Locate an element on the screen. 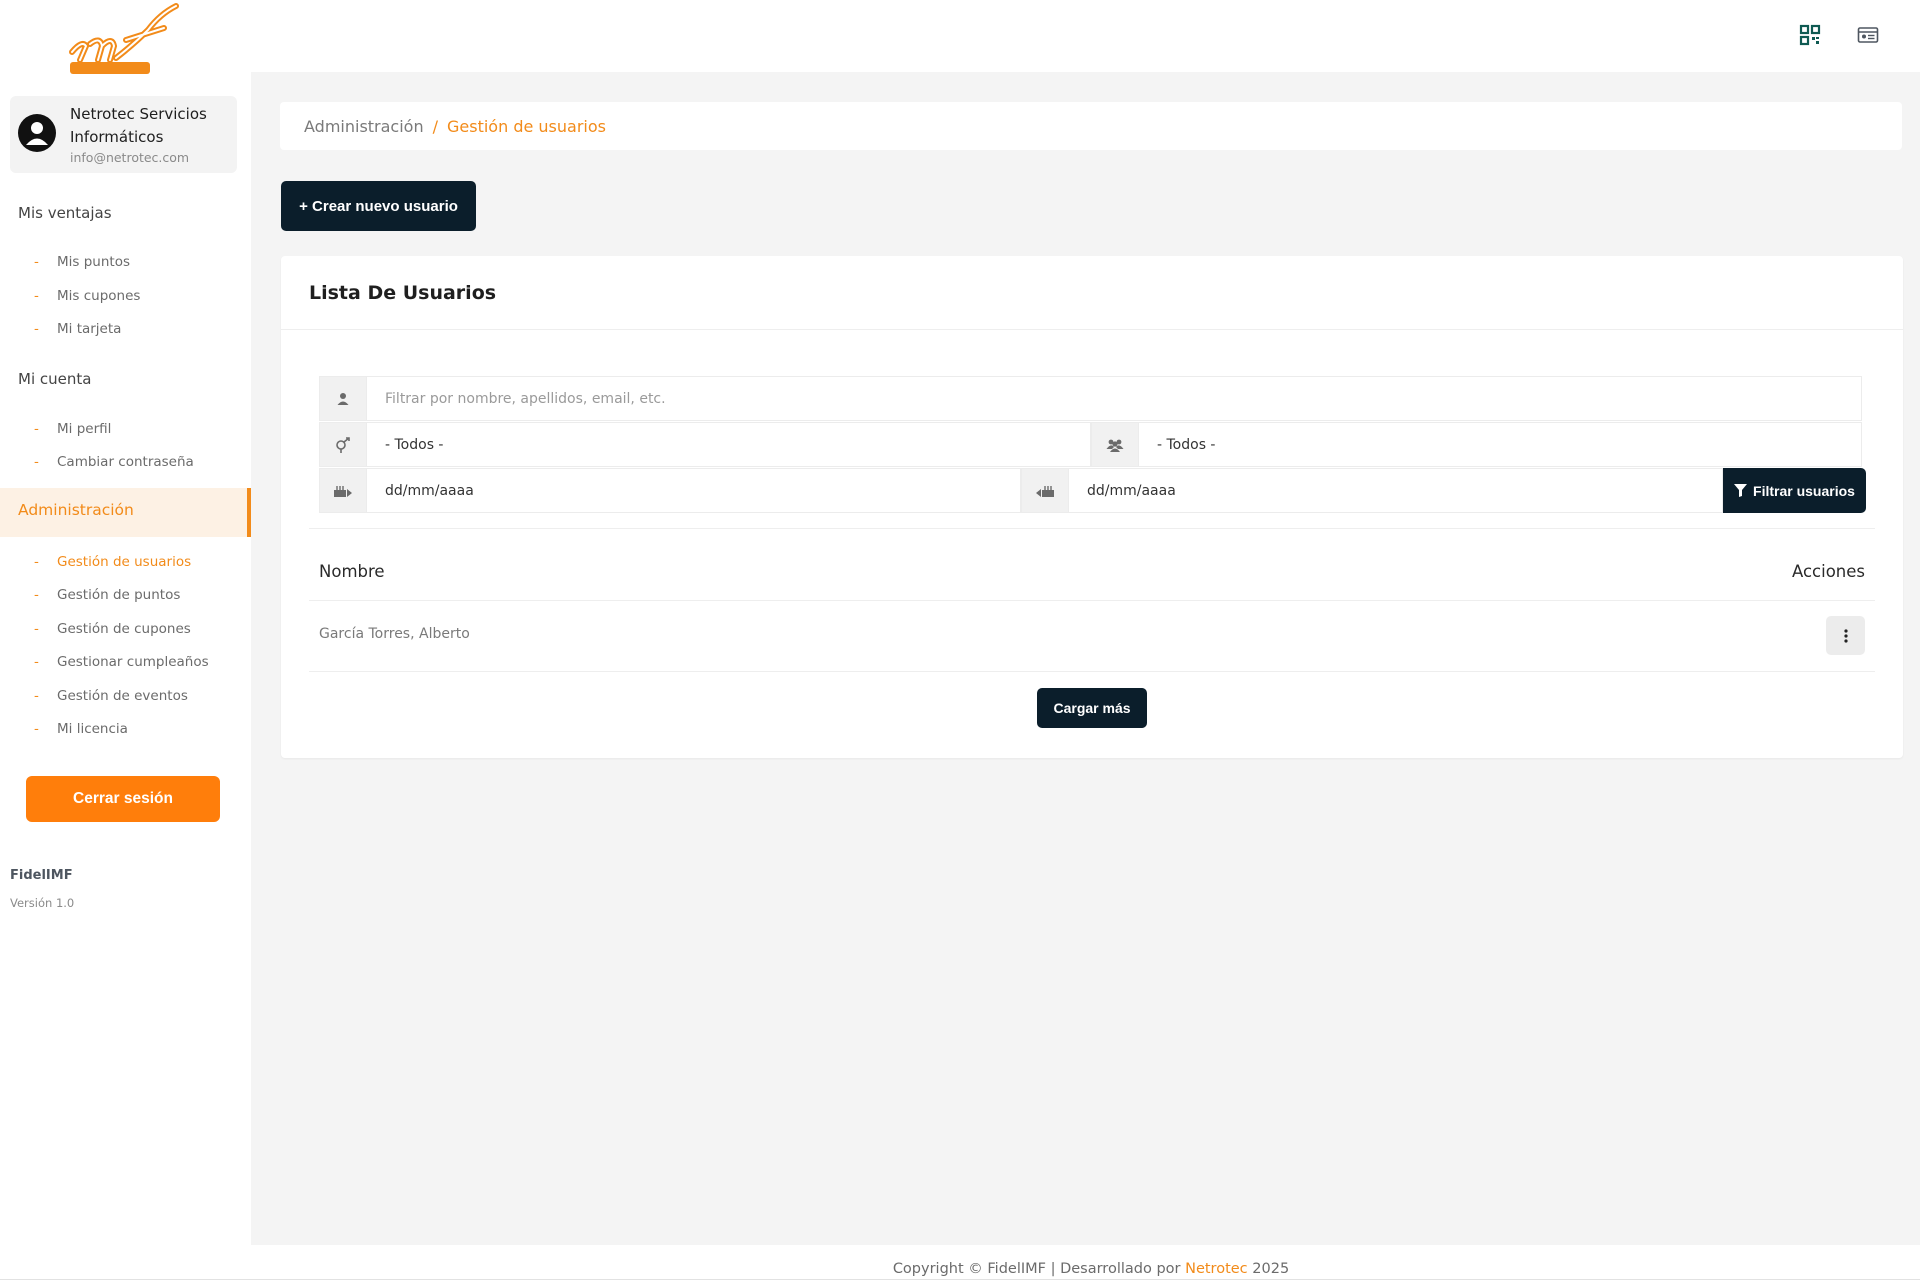 The width and height of the screenshot is (1920, 1280). table-header-divider is located at coordinates (1092, 600).